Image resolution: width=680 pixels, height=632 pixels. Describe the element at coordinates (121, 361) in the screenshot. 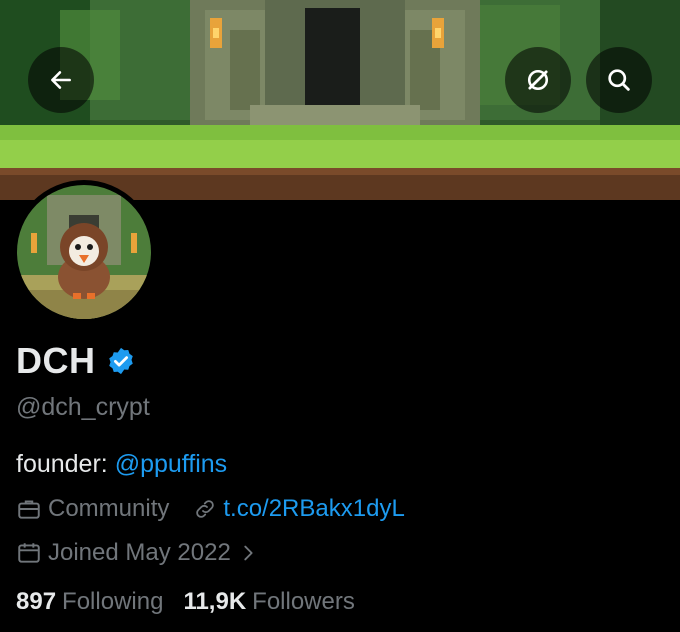

I see `verified-badge-icon` at that location.